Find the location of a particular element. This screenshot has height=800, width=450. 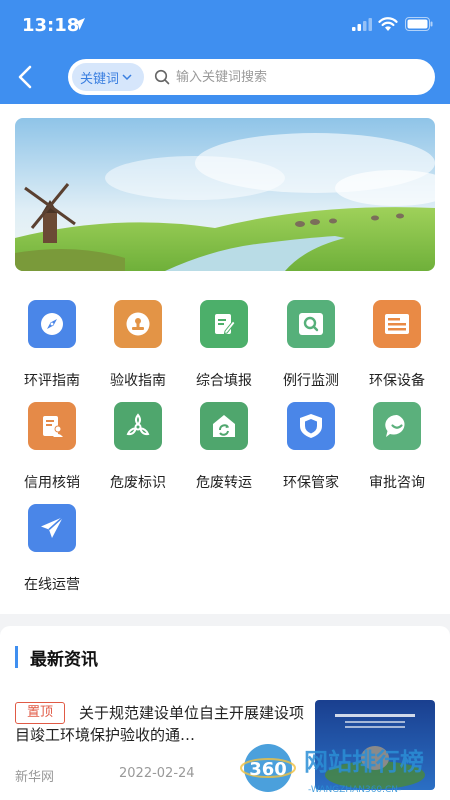

location-arrow-icon is located at coordinates (79, 24).